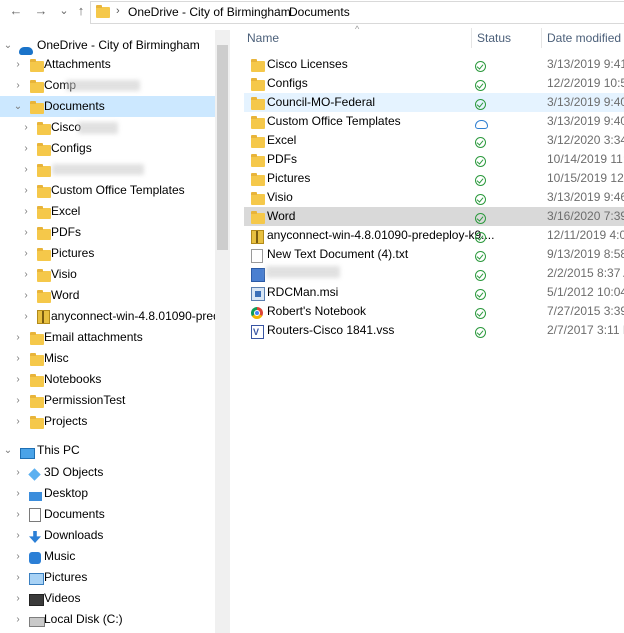 This screenshot has height=633, width=624. Describe the element at coordinates (107, 514) in the screenshot. I see `tree-item: › Documents` at that location.